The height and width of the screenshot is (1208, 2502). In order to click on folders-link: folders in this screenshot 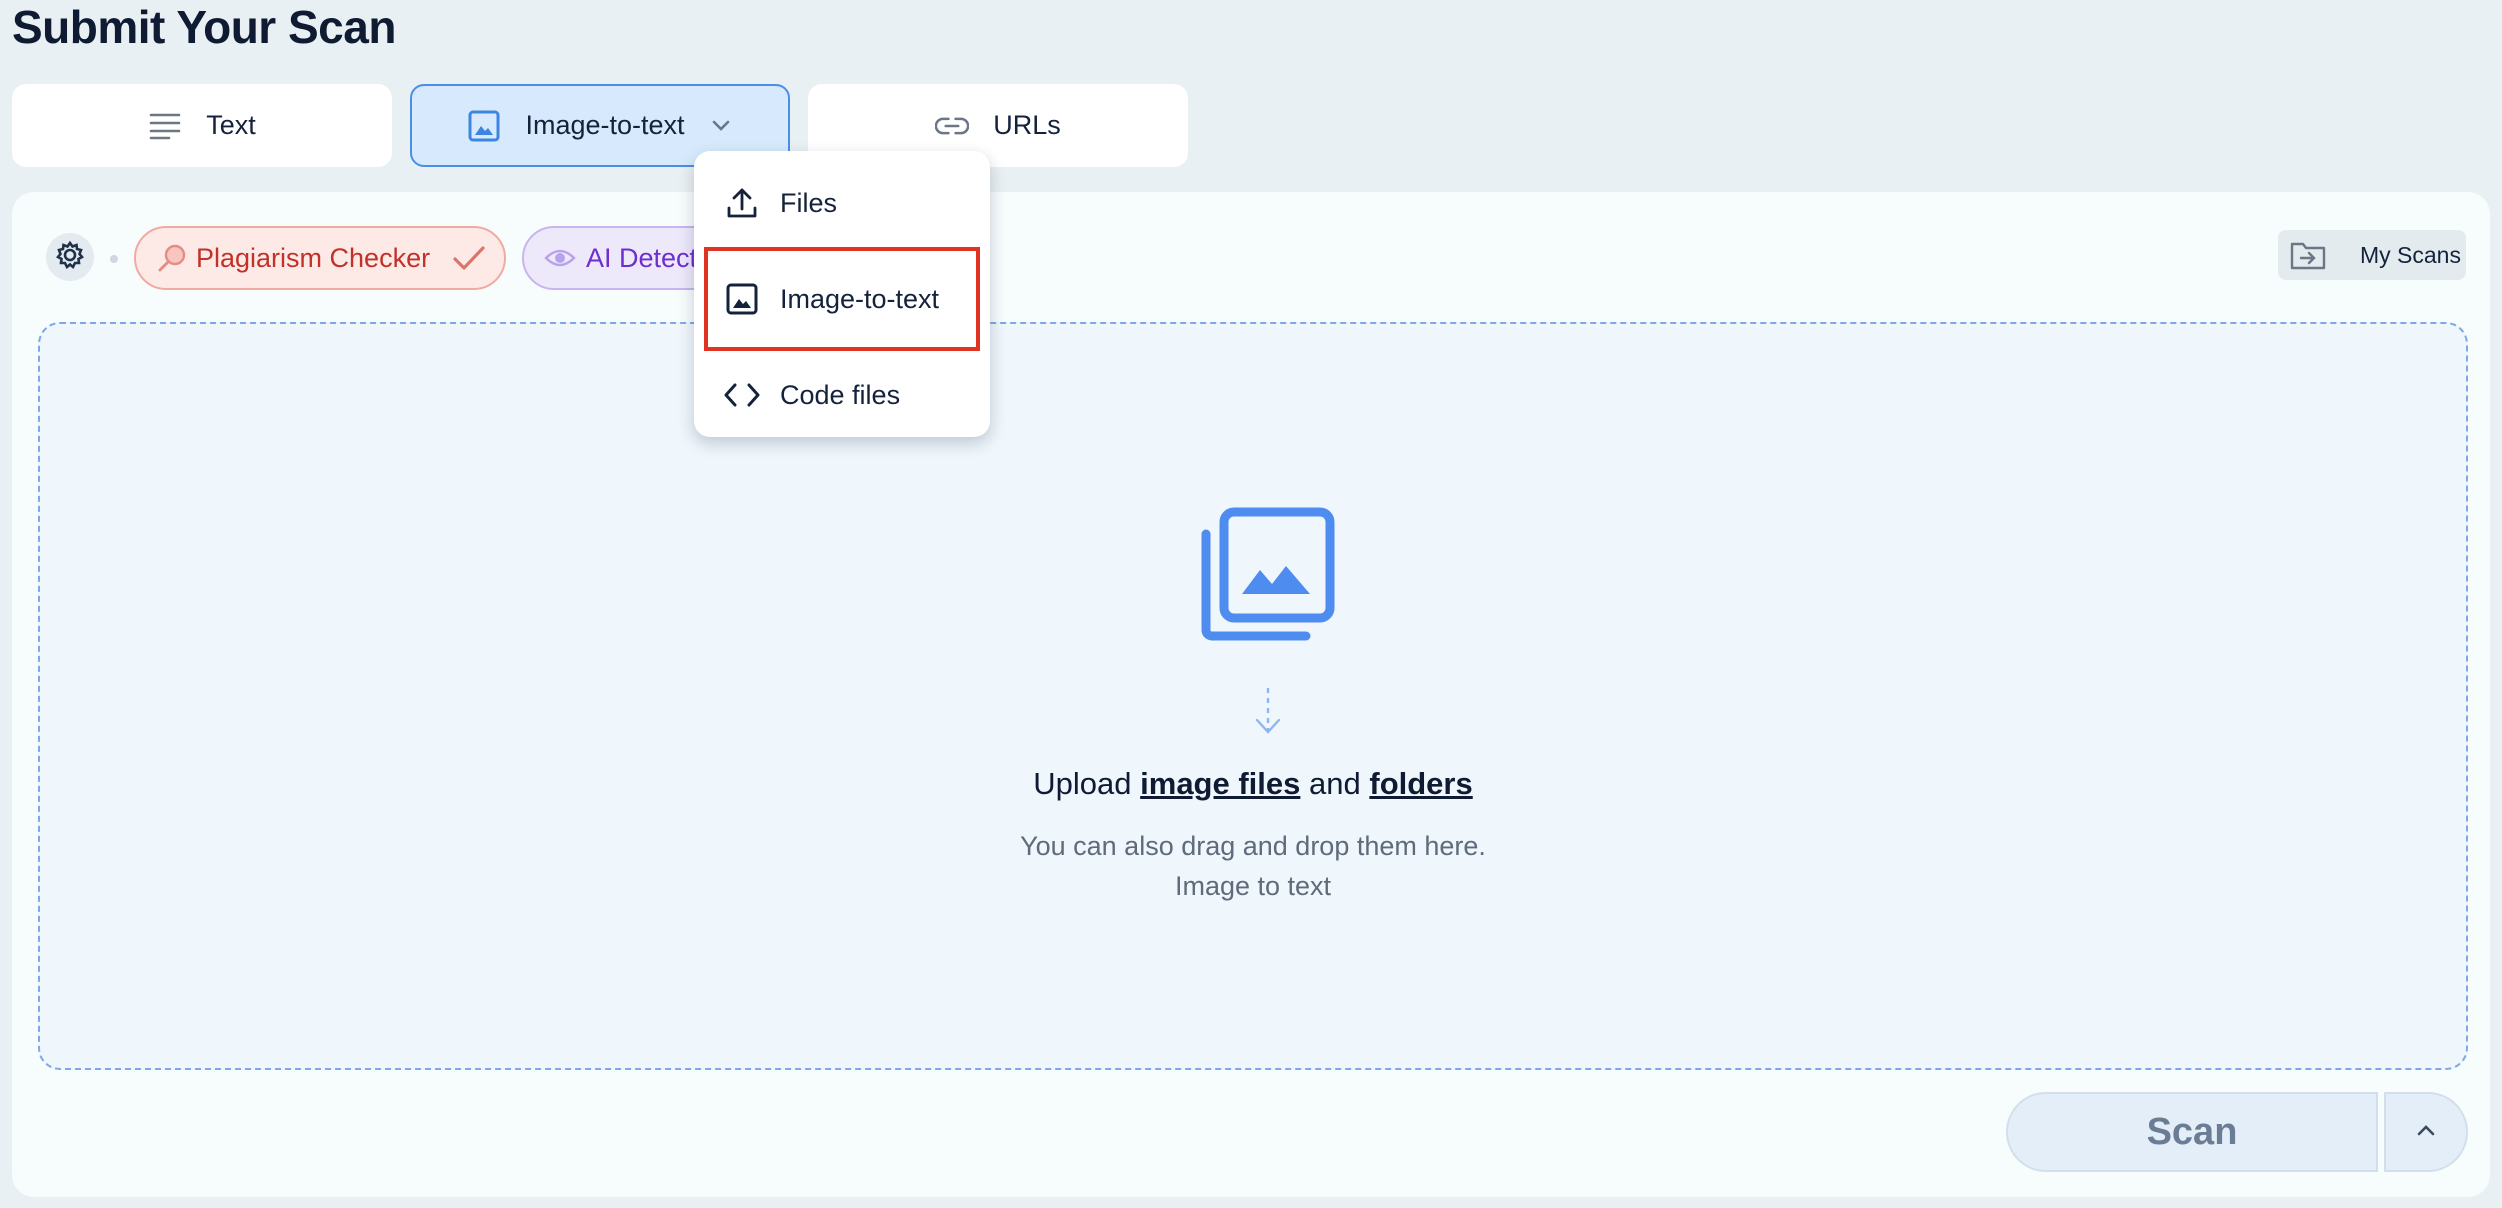, I will do `click(1420, 783)`.